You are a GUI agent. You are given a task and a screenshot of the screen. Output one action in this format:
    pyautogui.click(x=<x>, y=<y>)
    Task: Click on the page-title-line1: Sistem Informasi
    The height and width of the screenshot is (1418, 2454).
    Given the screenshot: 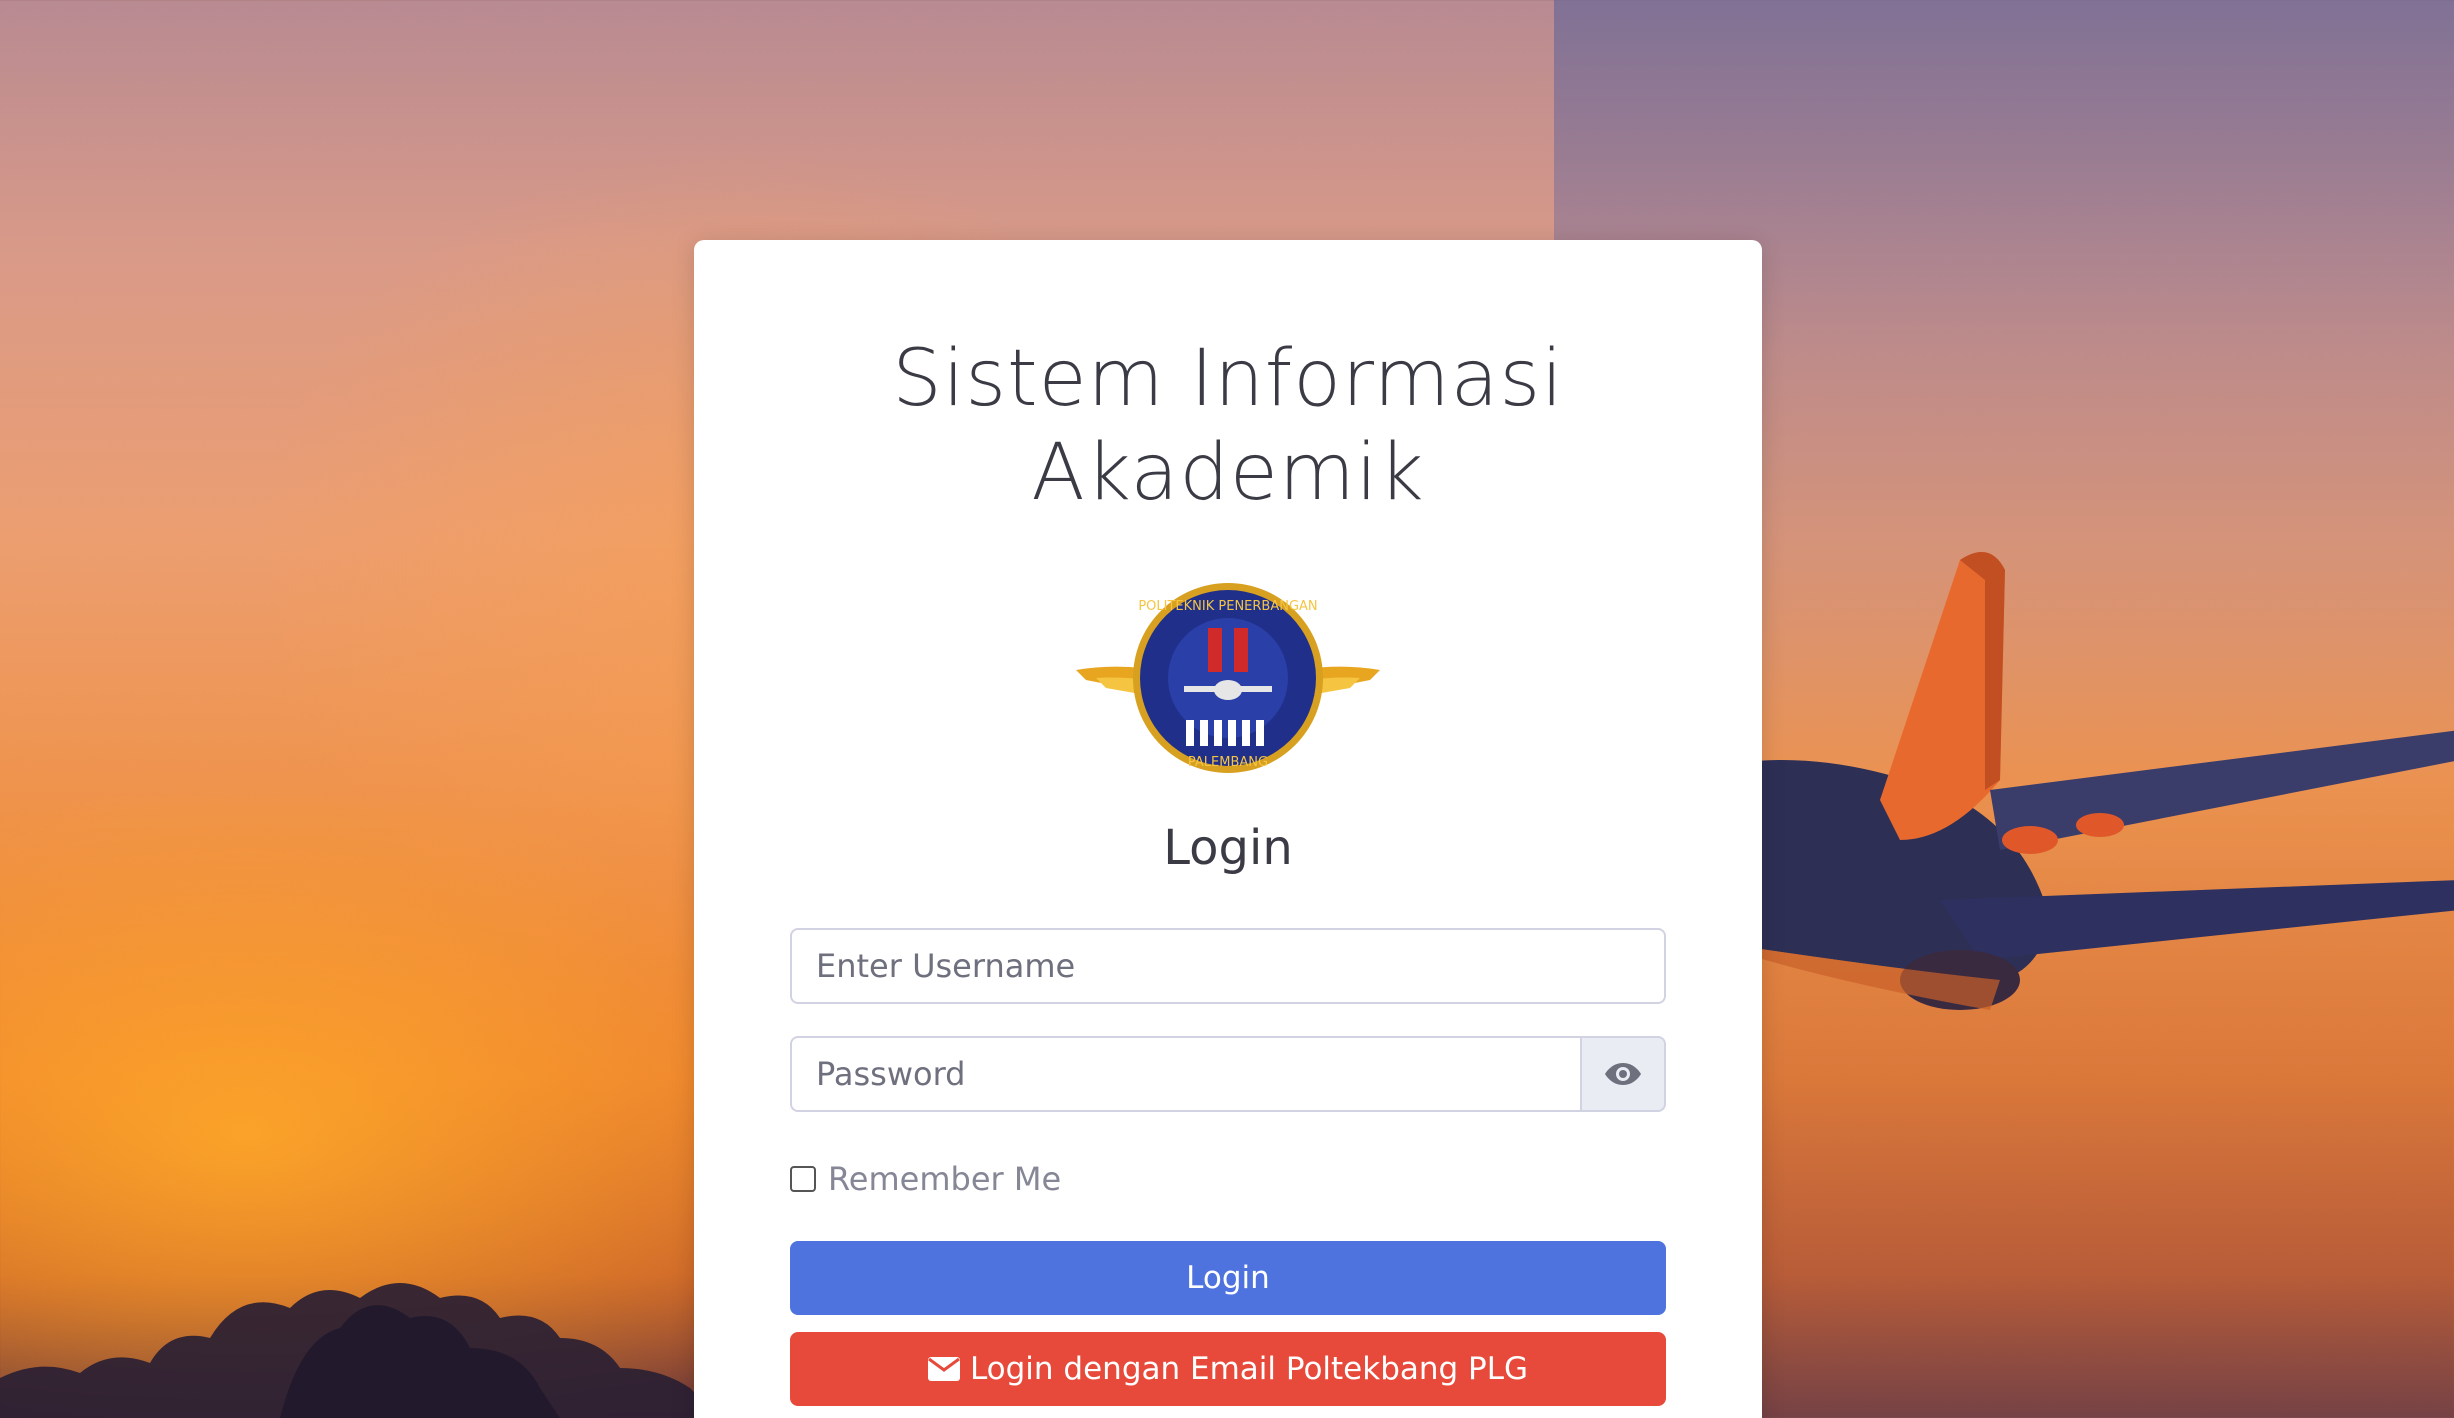 What is the action you would take?
    pyautogui.click(x=1228, y=379)
    